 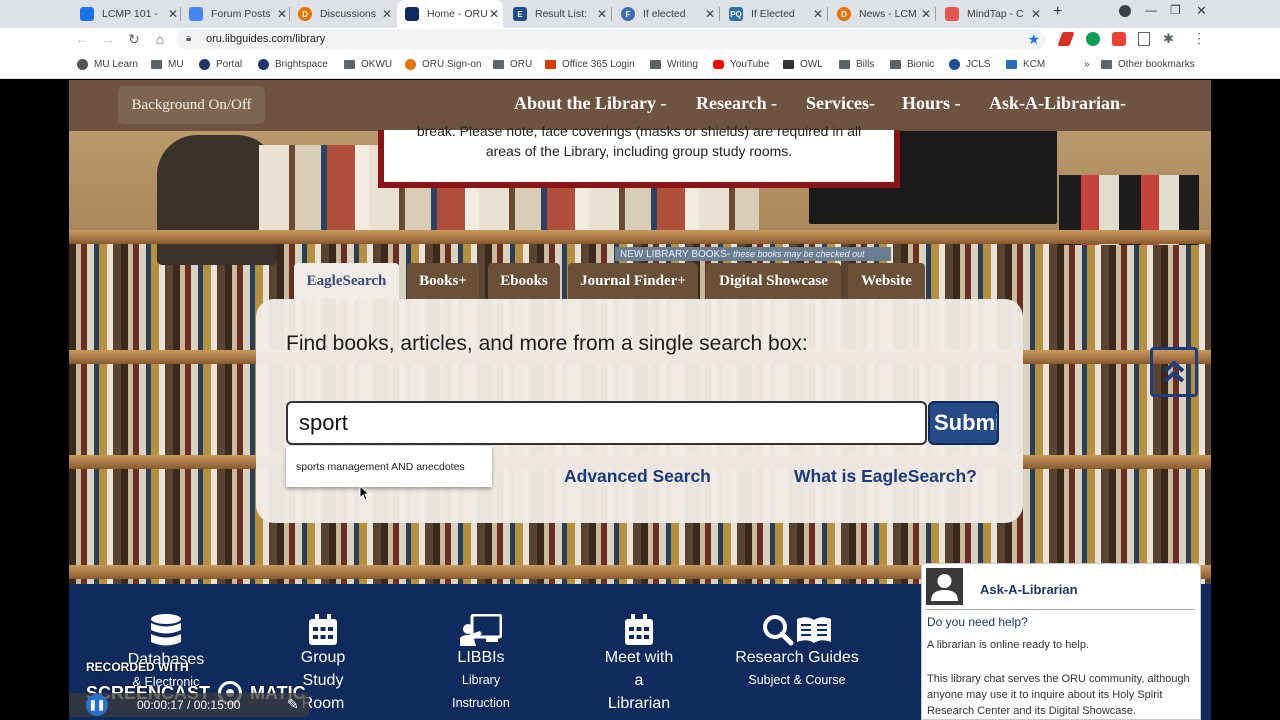 What do you see at coordinates (803, 64) in the screenshot?
I see `bookmark-item: OWL` at bounding box center [803, 64].